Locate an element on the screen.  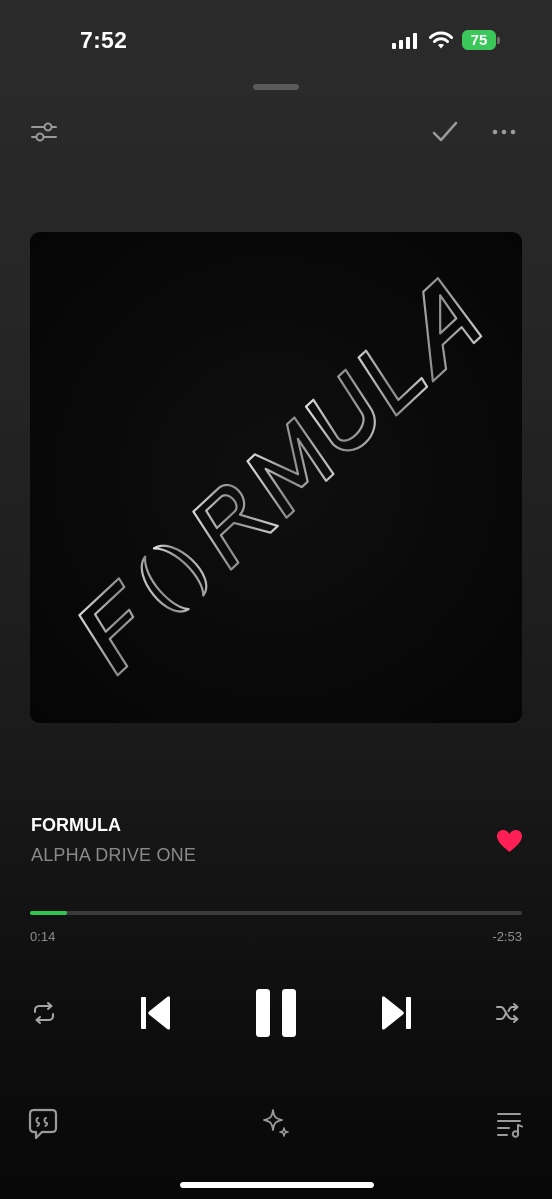
battery-level: 75 is located at coordinates (479, 40).